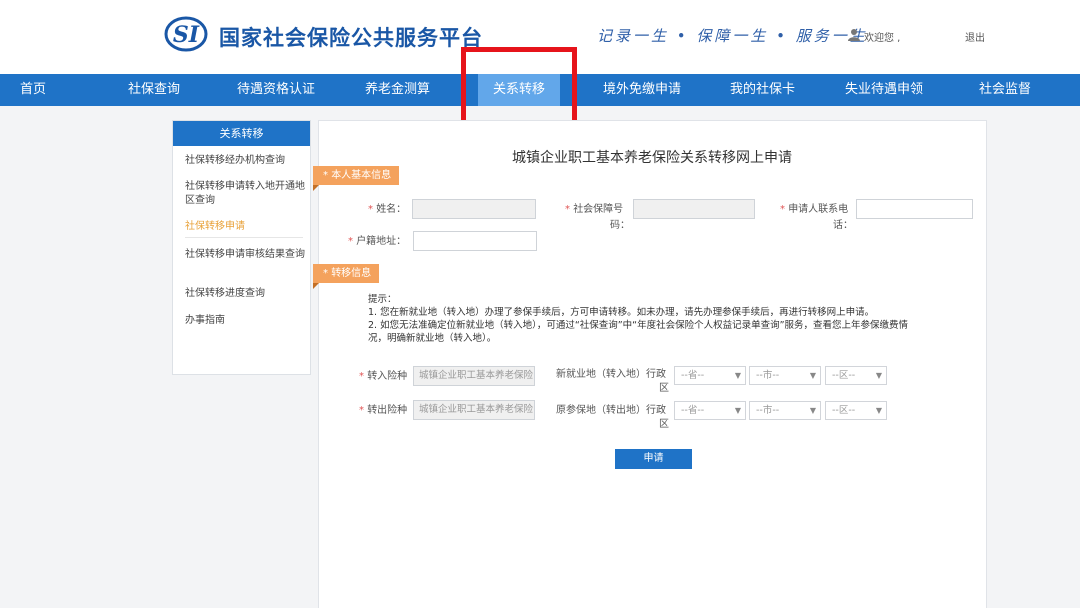 Image resolution: width=1080 pixels, height=608 pixels. I want to click on in-region-label: 新就业地（转入地）行政, so click(611, 374).